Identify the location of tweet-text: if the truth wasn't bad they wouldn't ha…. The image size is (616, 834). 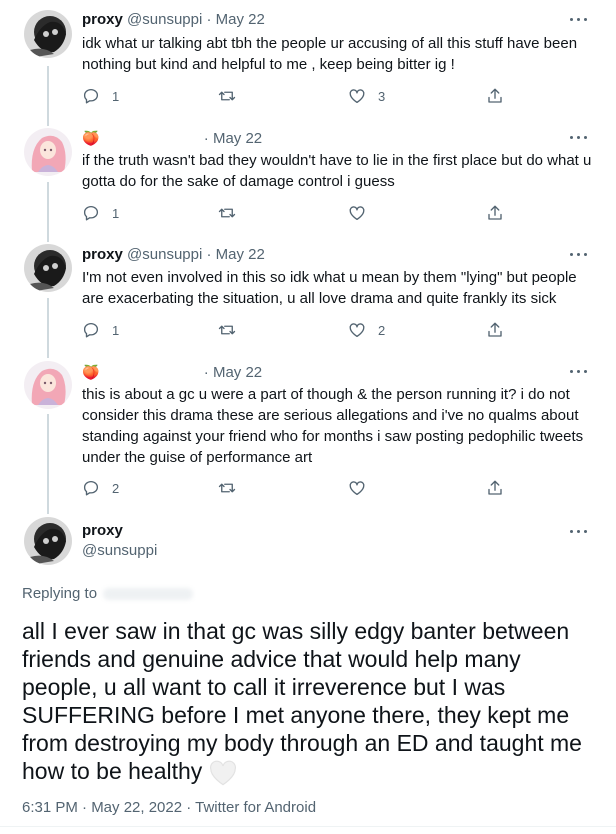
(337, 171).